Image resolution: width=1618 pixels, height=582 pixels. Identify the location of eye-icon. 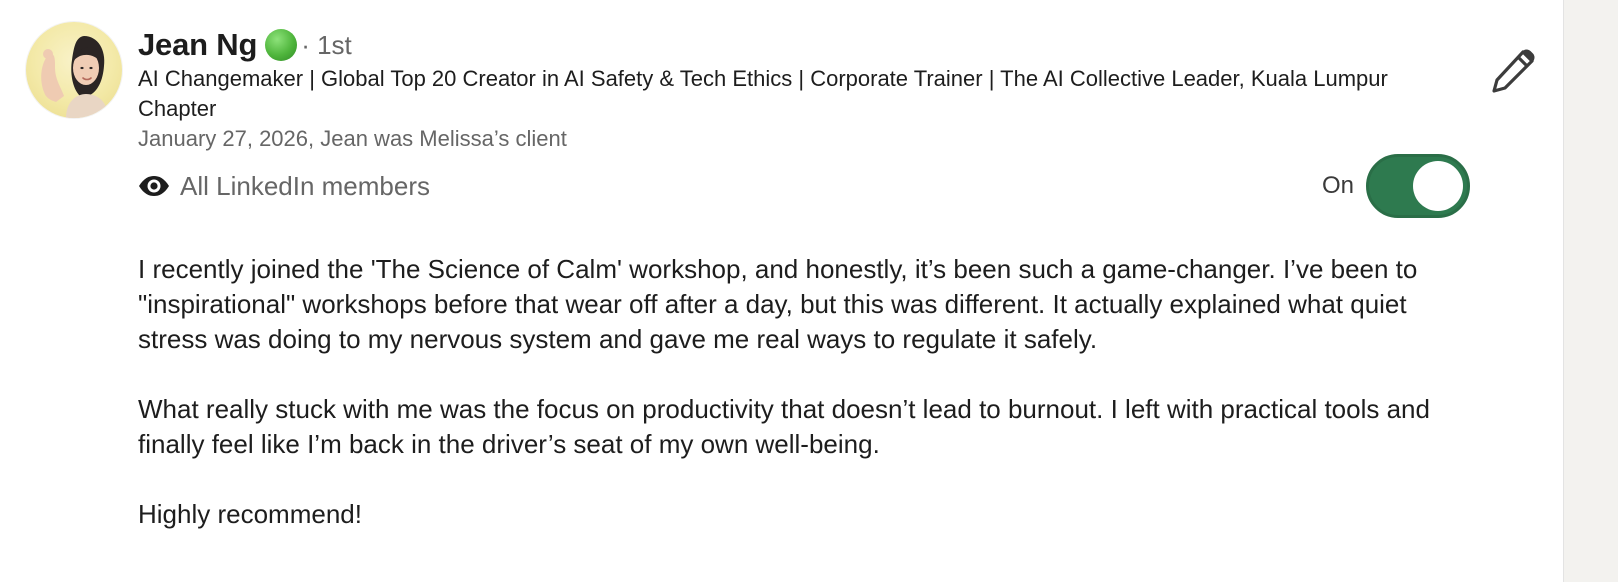
(154, 186).